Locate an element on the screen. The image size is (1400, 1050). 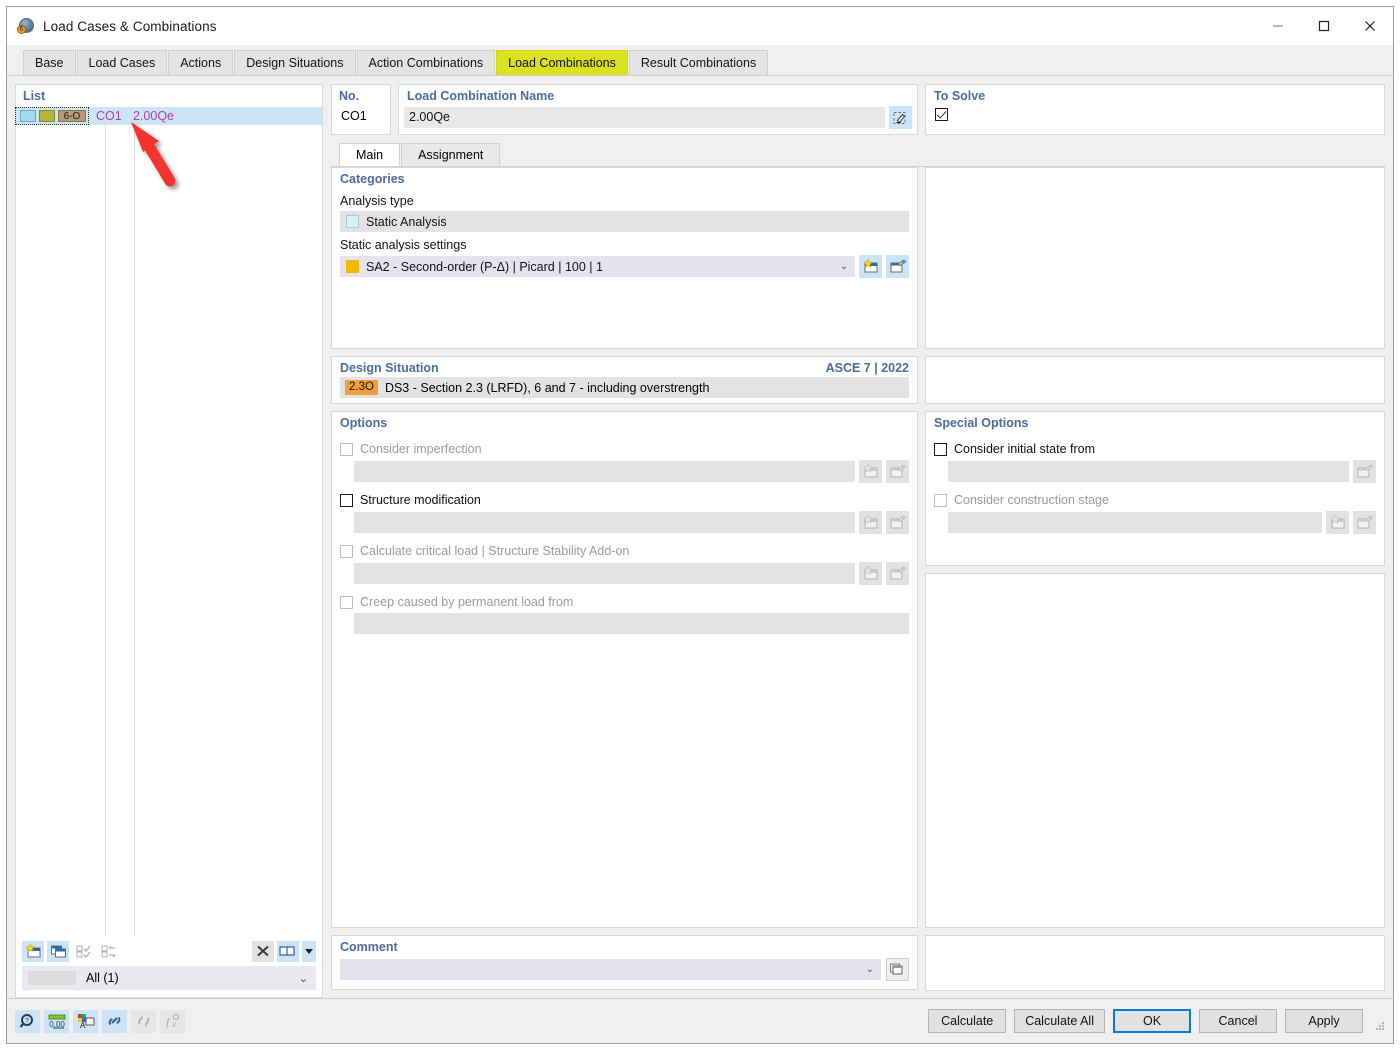
consider-construction-stage-input is located at coordinates (1135, 522).